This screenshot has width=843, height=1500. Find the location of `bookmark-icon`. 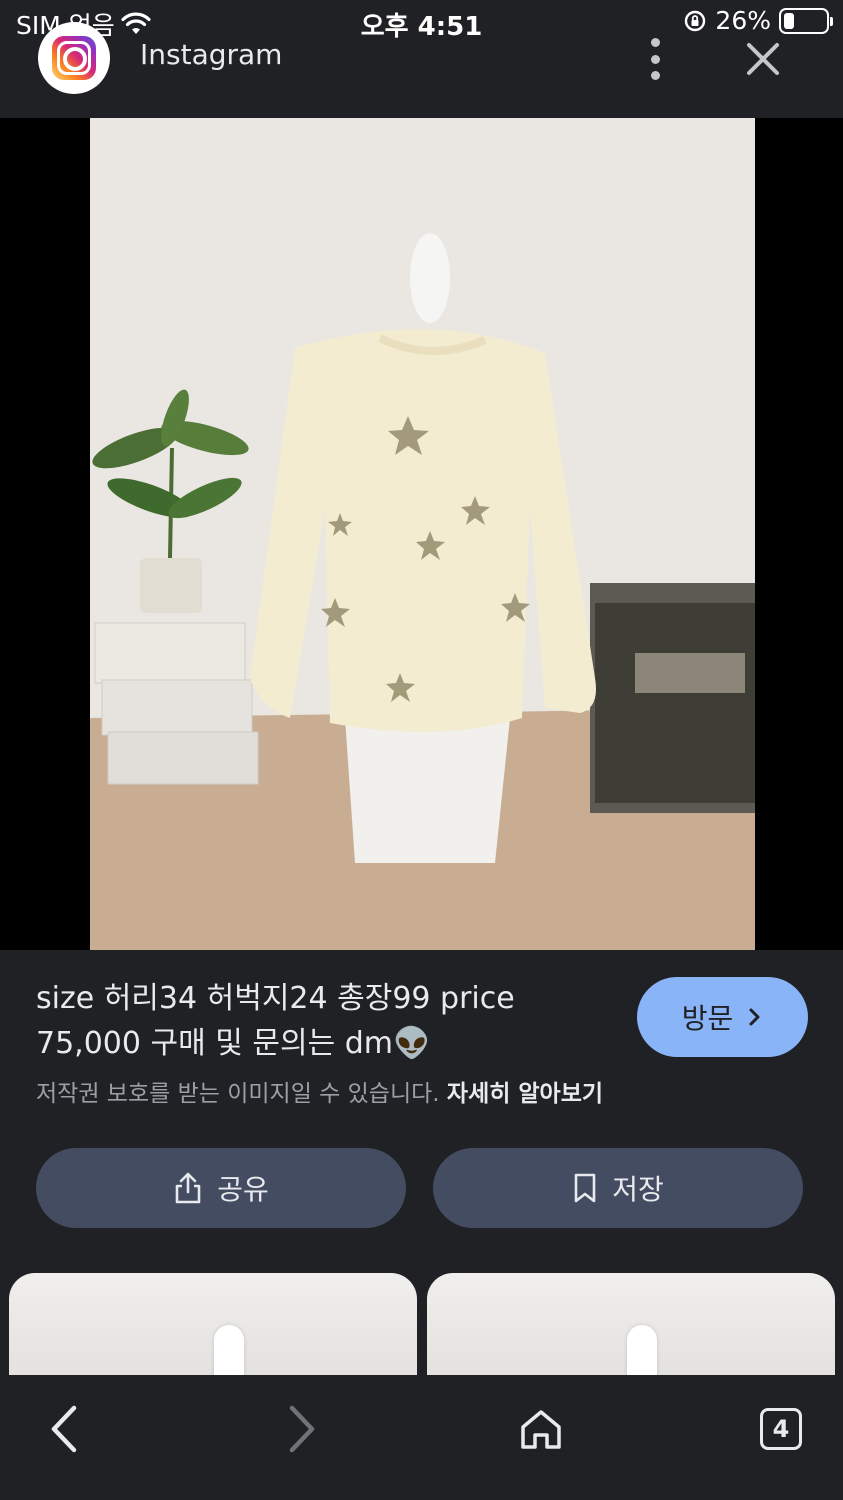

bookmark-icon is located at coordinates (585, 1188).